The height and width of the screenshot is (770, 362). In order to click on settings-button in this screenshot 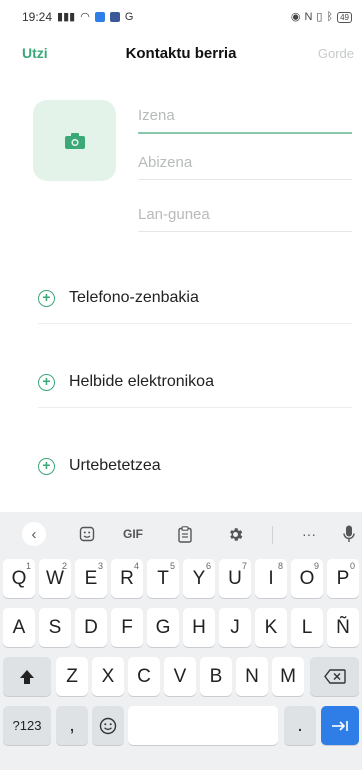, I will do `click(235, 534)`.